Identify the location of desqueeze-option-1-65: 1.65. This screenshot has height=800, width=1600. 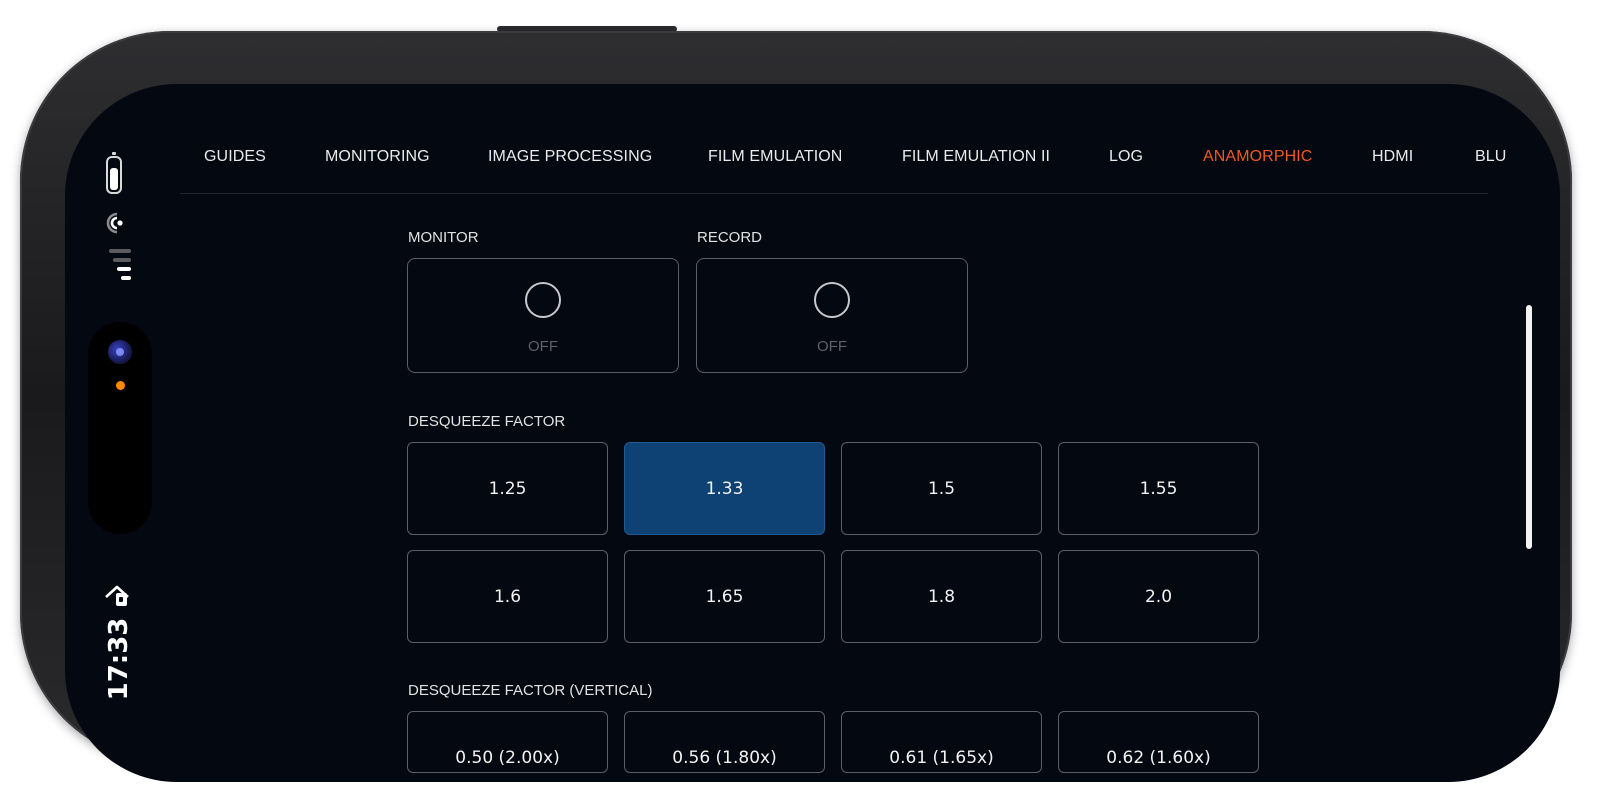
(724, 596).